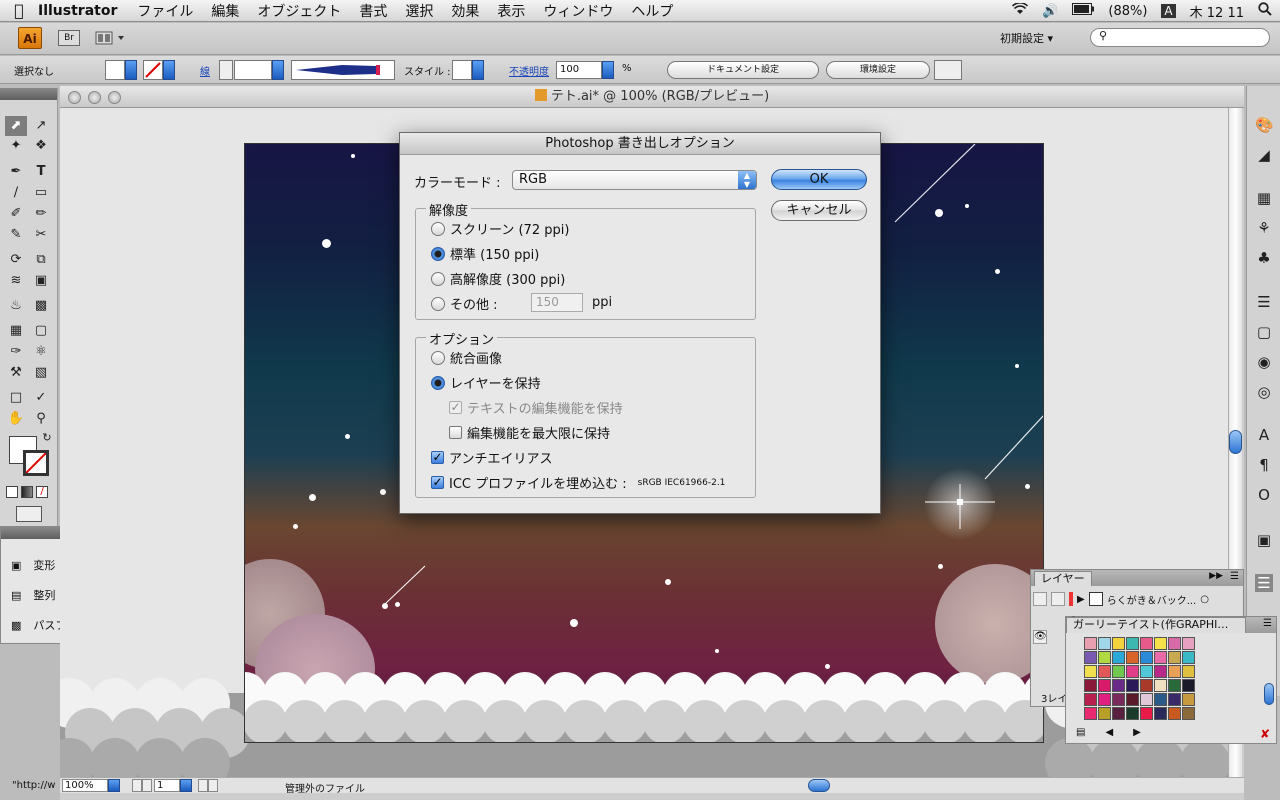 This screenshot has width=1280, height=800. Describe the element at coordinates (1264, 495) in the screenshot. I see `opentype-panel-icon: O` at that location.